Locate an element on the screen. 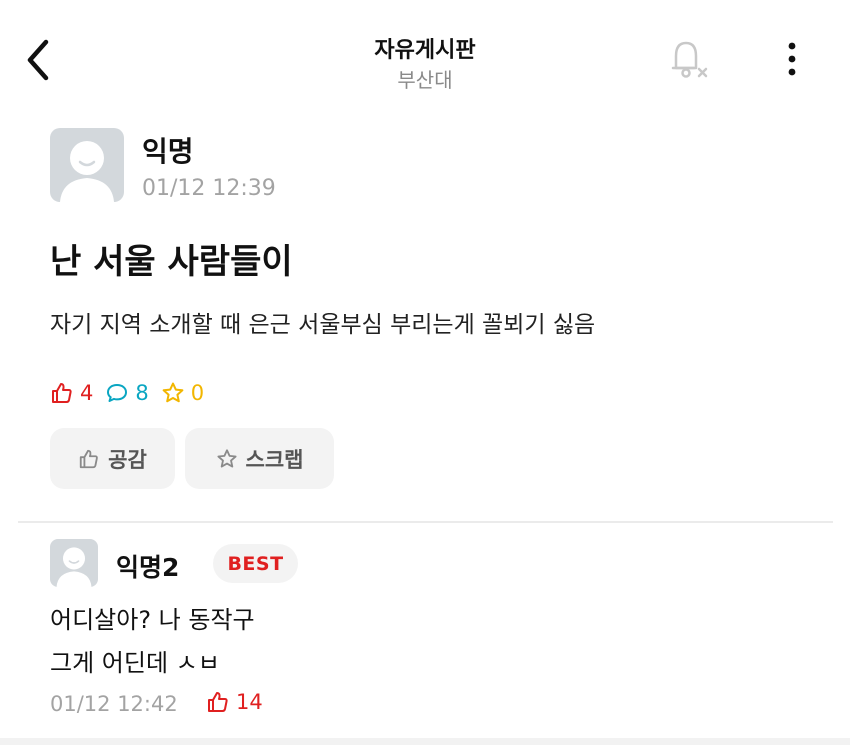  like-count-value: 4 is located at coordinates (87, 393).